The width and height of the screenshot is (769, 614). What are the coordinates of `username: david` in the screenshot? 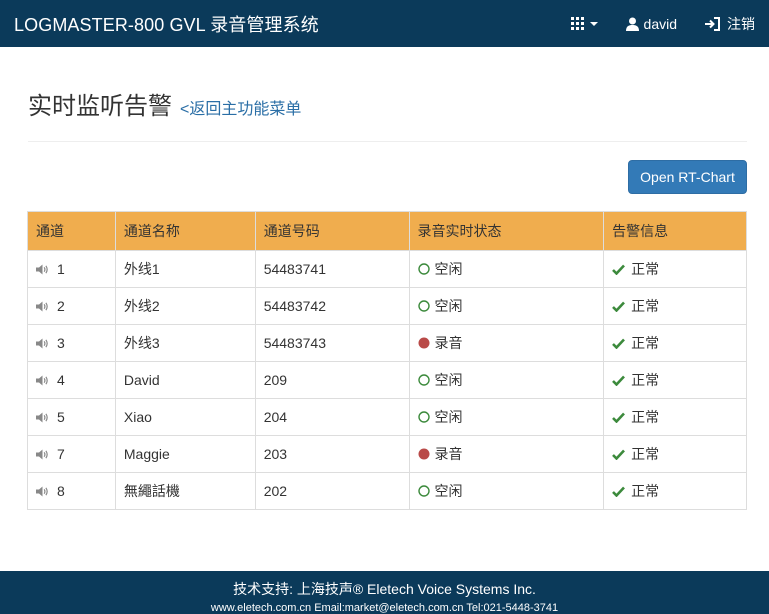 It's located at (660, 23).